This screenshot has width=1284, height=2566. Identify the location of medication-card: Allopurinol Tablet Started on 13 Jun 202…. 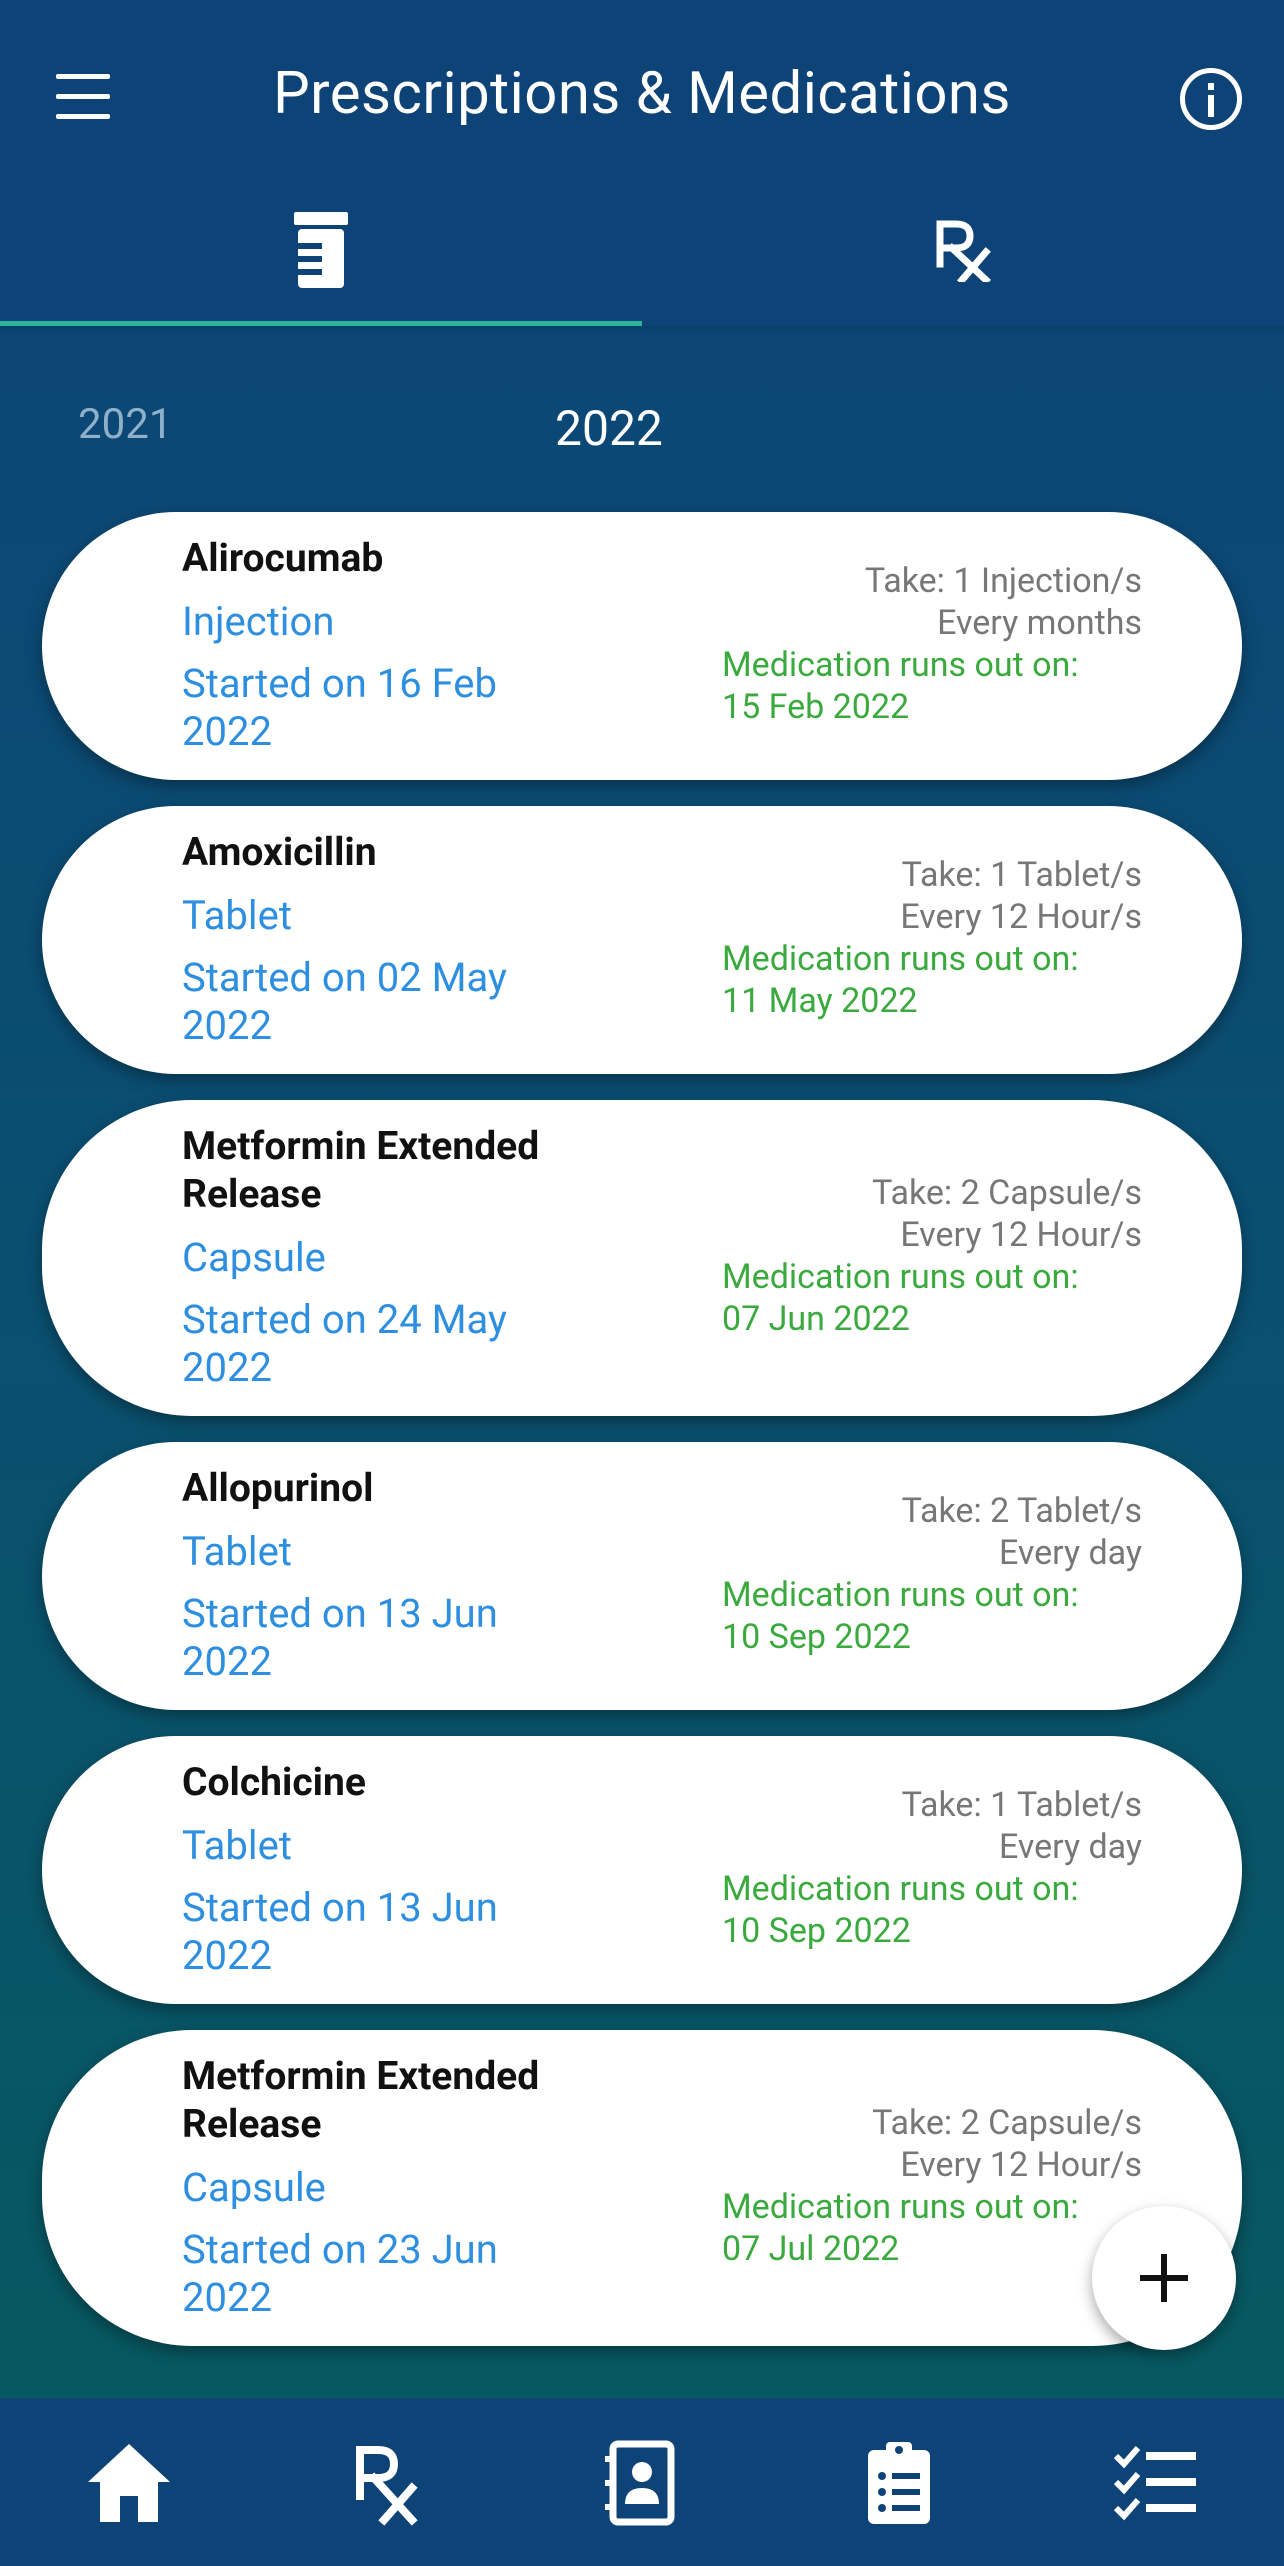
(642, 1576).